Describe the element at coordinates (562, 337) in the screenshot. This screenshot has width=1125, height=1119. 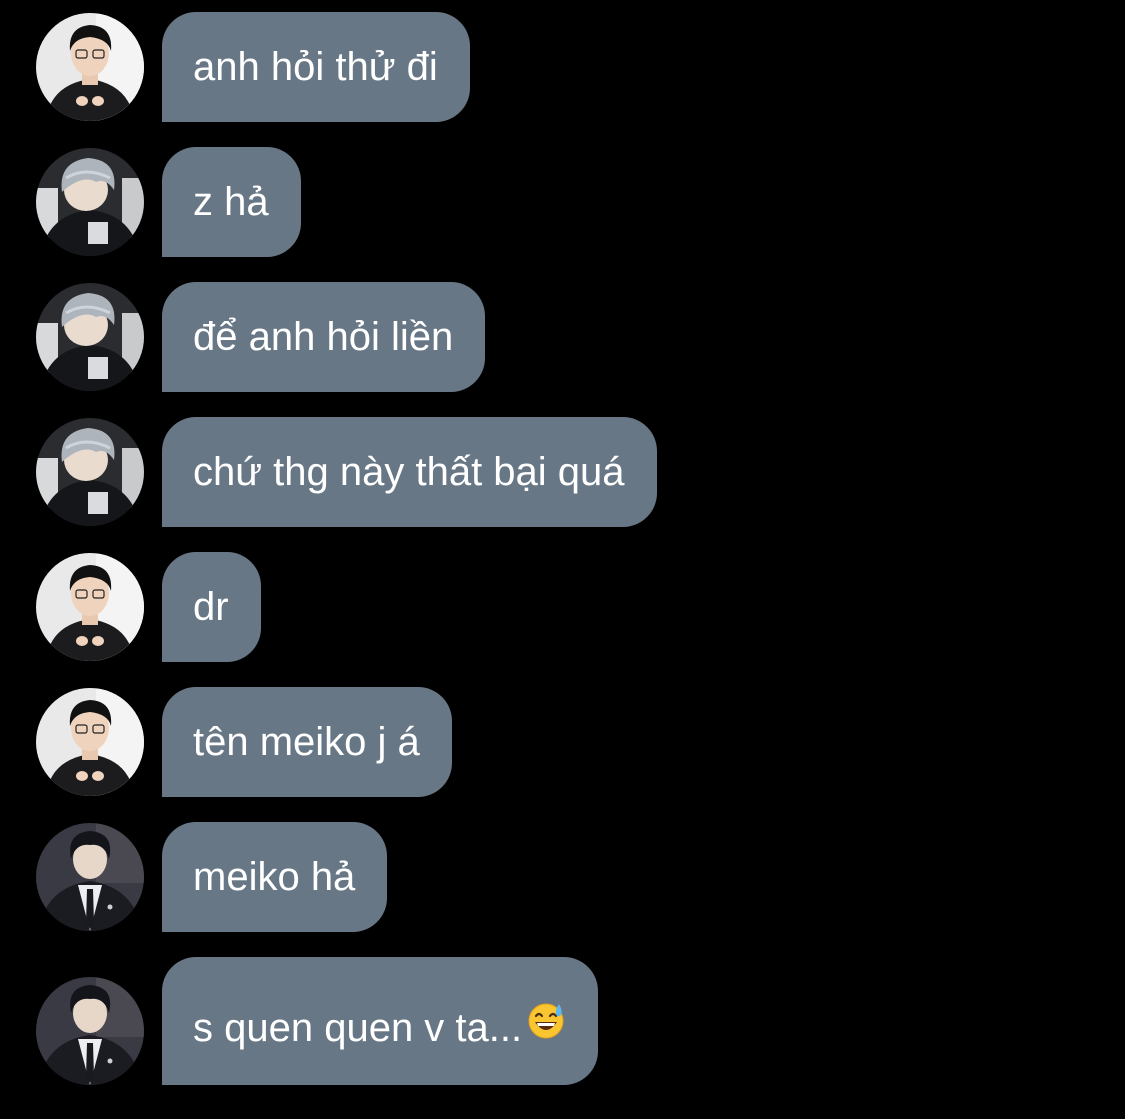
I see `message-row: để anh hỏi liền` at that location.